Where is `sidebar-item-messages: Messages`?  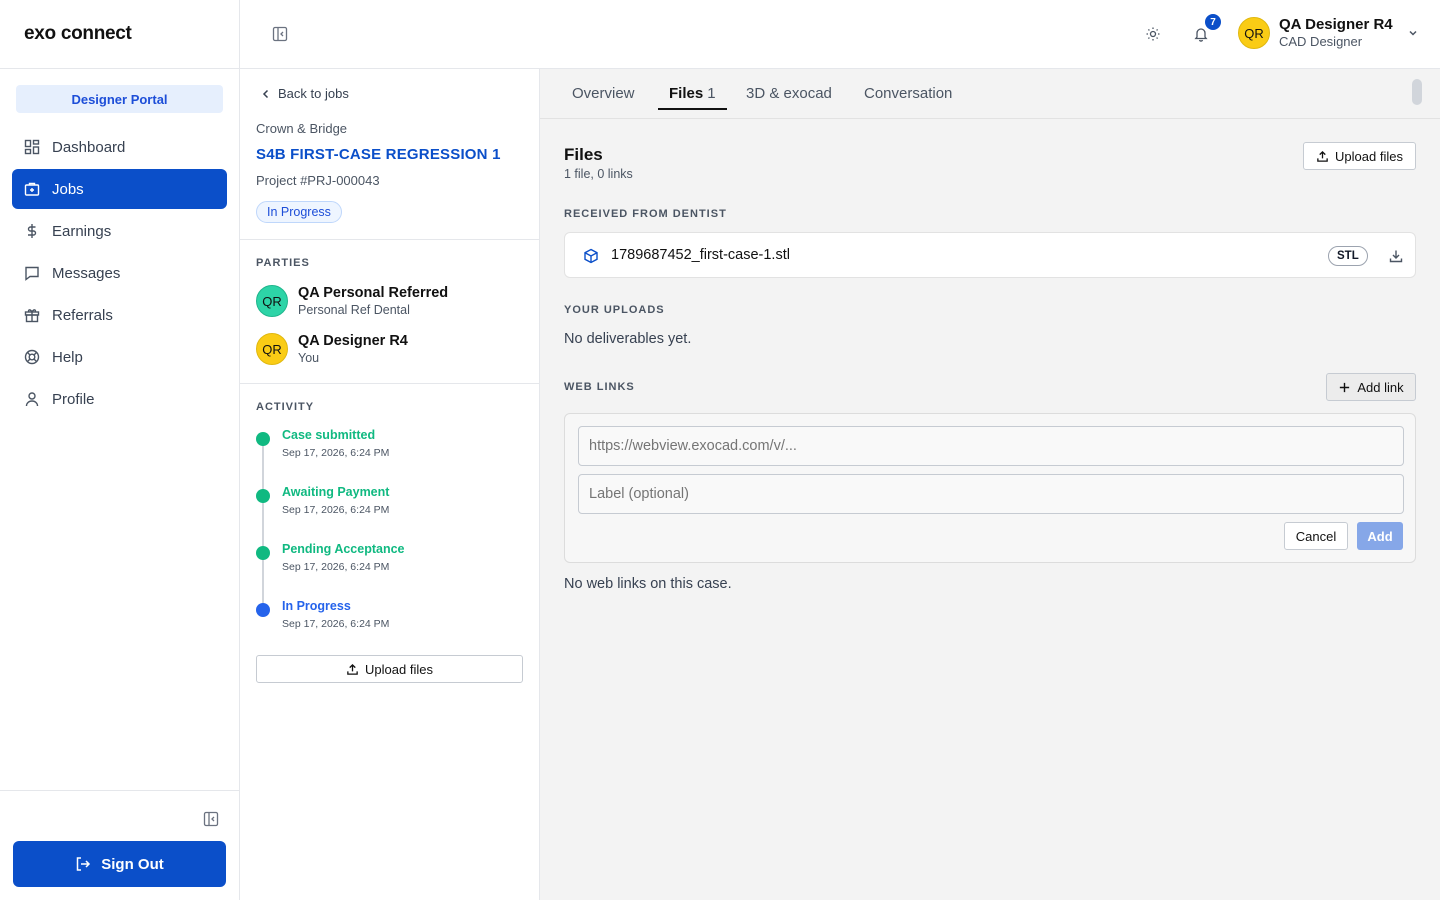 sidebar-item-messages: Messages is located at coordinates (119, 273).